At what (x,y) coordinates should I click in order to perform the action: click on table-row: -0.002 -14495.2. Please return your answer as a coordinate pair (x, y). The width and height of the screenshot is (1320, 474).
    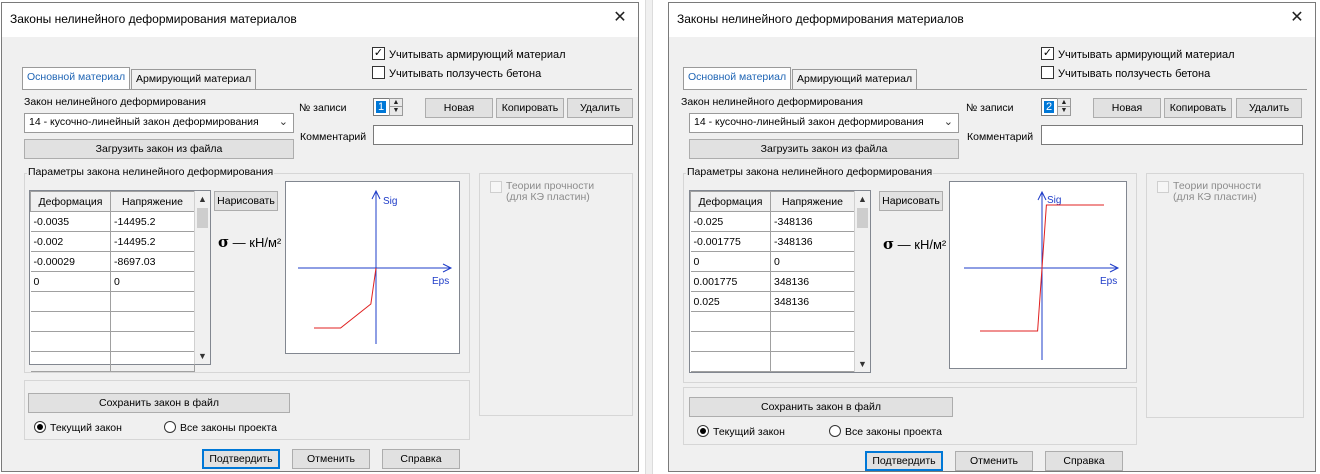
    Looking at the image, I should click on (112, 241).